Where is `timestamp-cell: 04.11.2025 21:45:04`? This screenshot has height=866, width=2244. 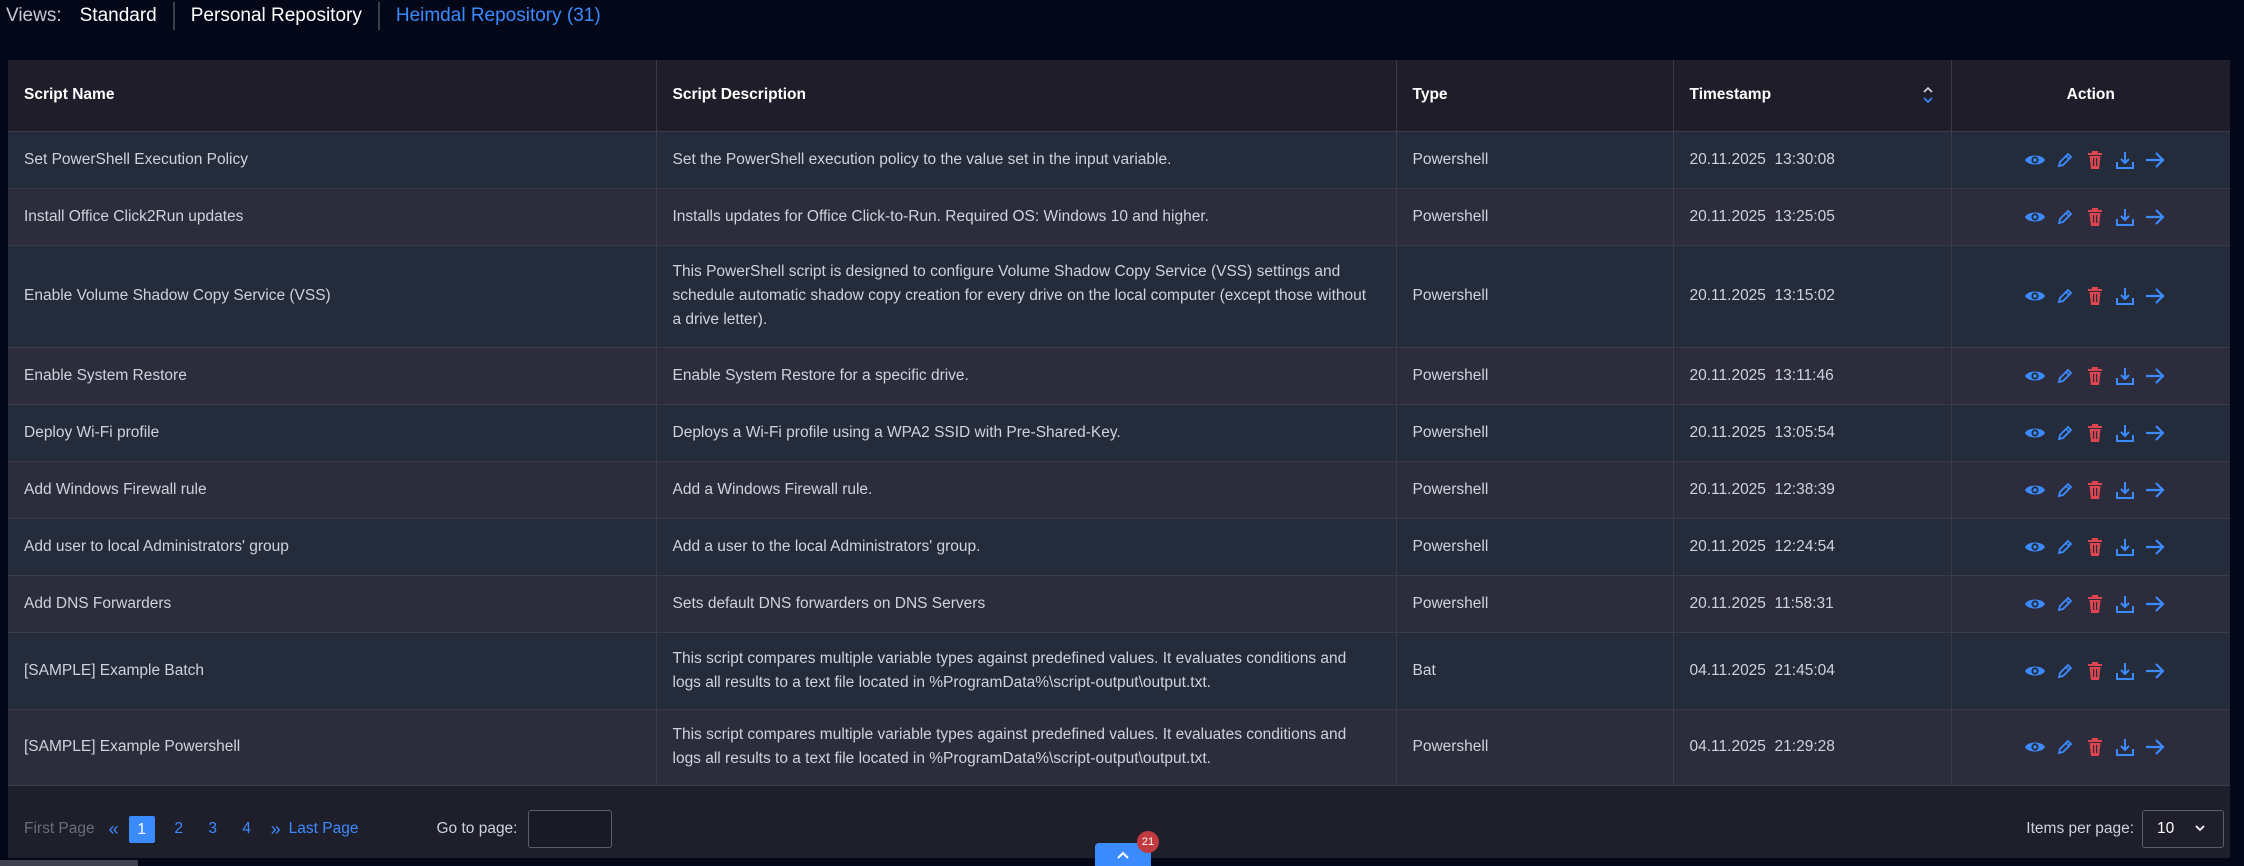 timestamp-cell: 04.11.2025 21:45:04 is located at coordinates (1812, 671).